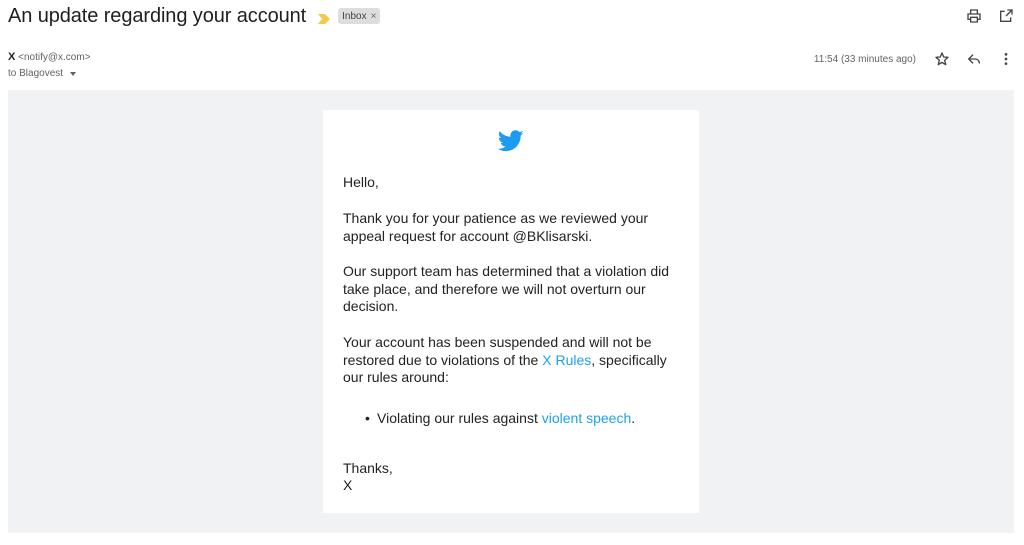 This screenshot has width=1024, height=545. I want to click on top-actions, so click(990, 16).